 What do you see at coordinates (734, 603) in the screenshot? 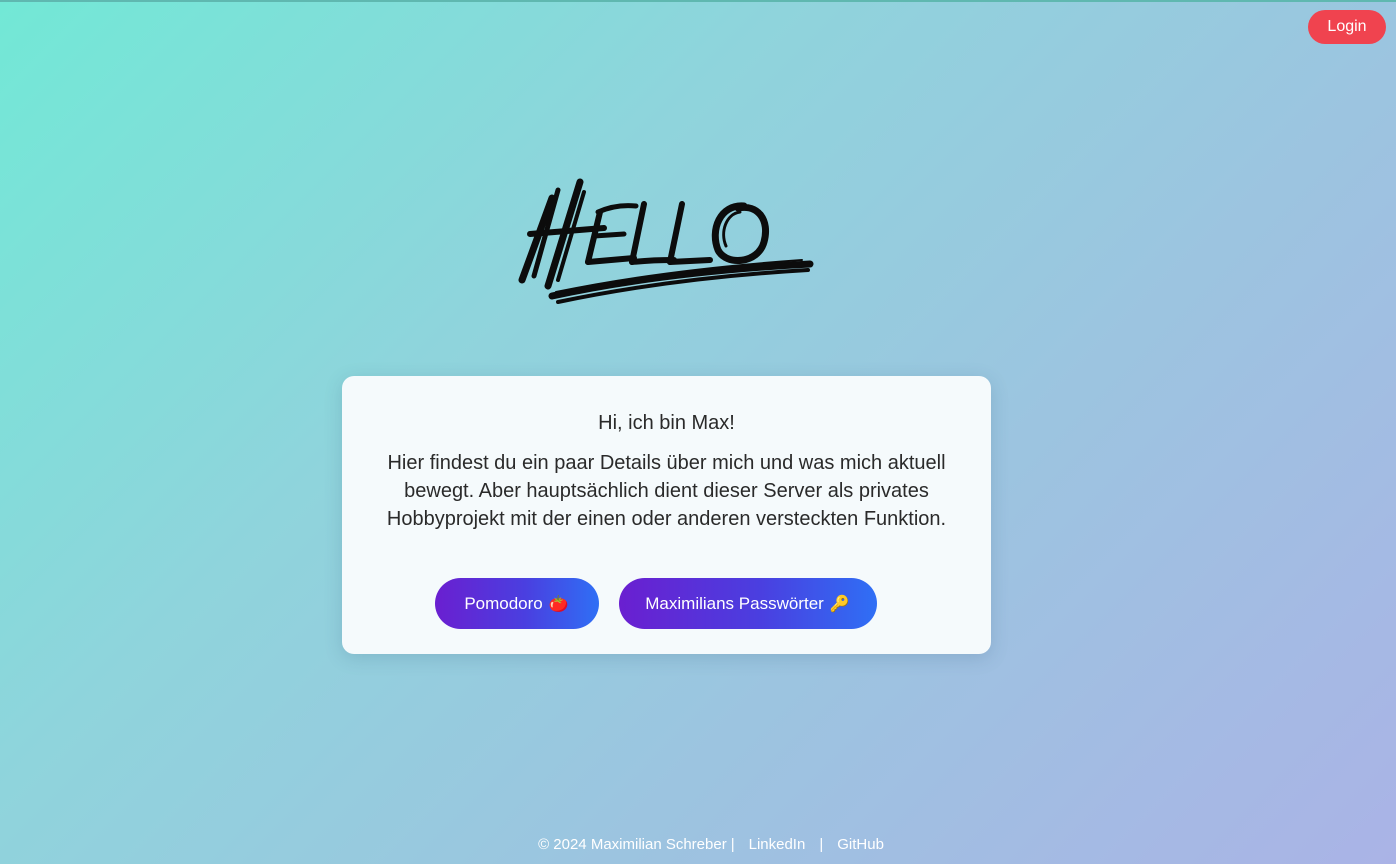
I see `passwords-button-label: Maximilians Passwörter` at bounding box center [734, 603].